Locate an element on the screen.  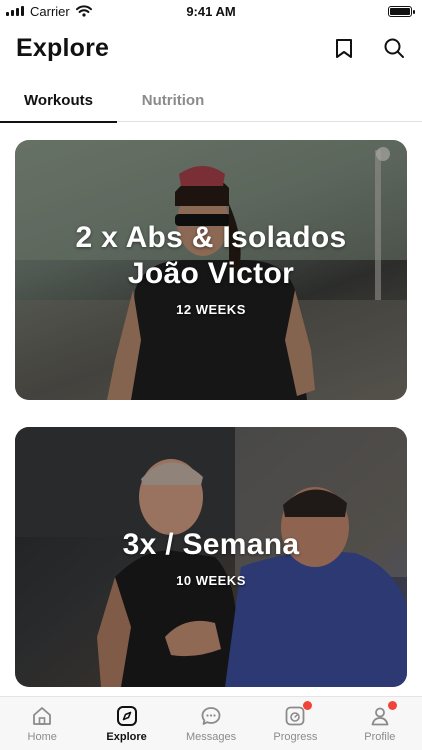
nav-label: Progress is located at coordinates (295, 737).